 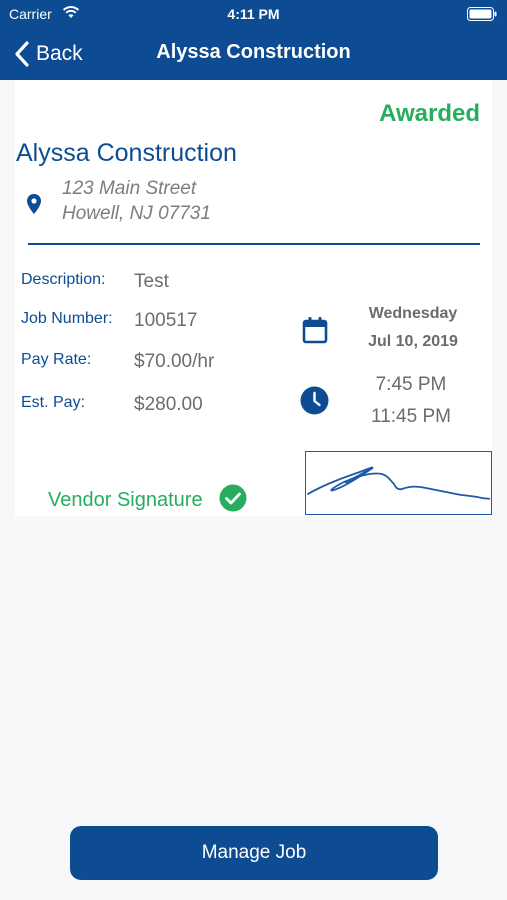 I want to click on pay-rate-value: $70.00/hr, so click(x=174, y=361).